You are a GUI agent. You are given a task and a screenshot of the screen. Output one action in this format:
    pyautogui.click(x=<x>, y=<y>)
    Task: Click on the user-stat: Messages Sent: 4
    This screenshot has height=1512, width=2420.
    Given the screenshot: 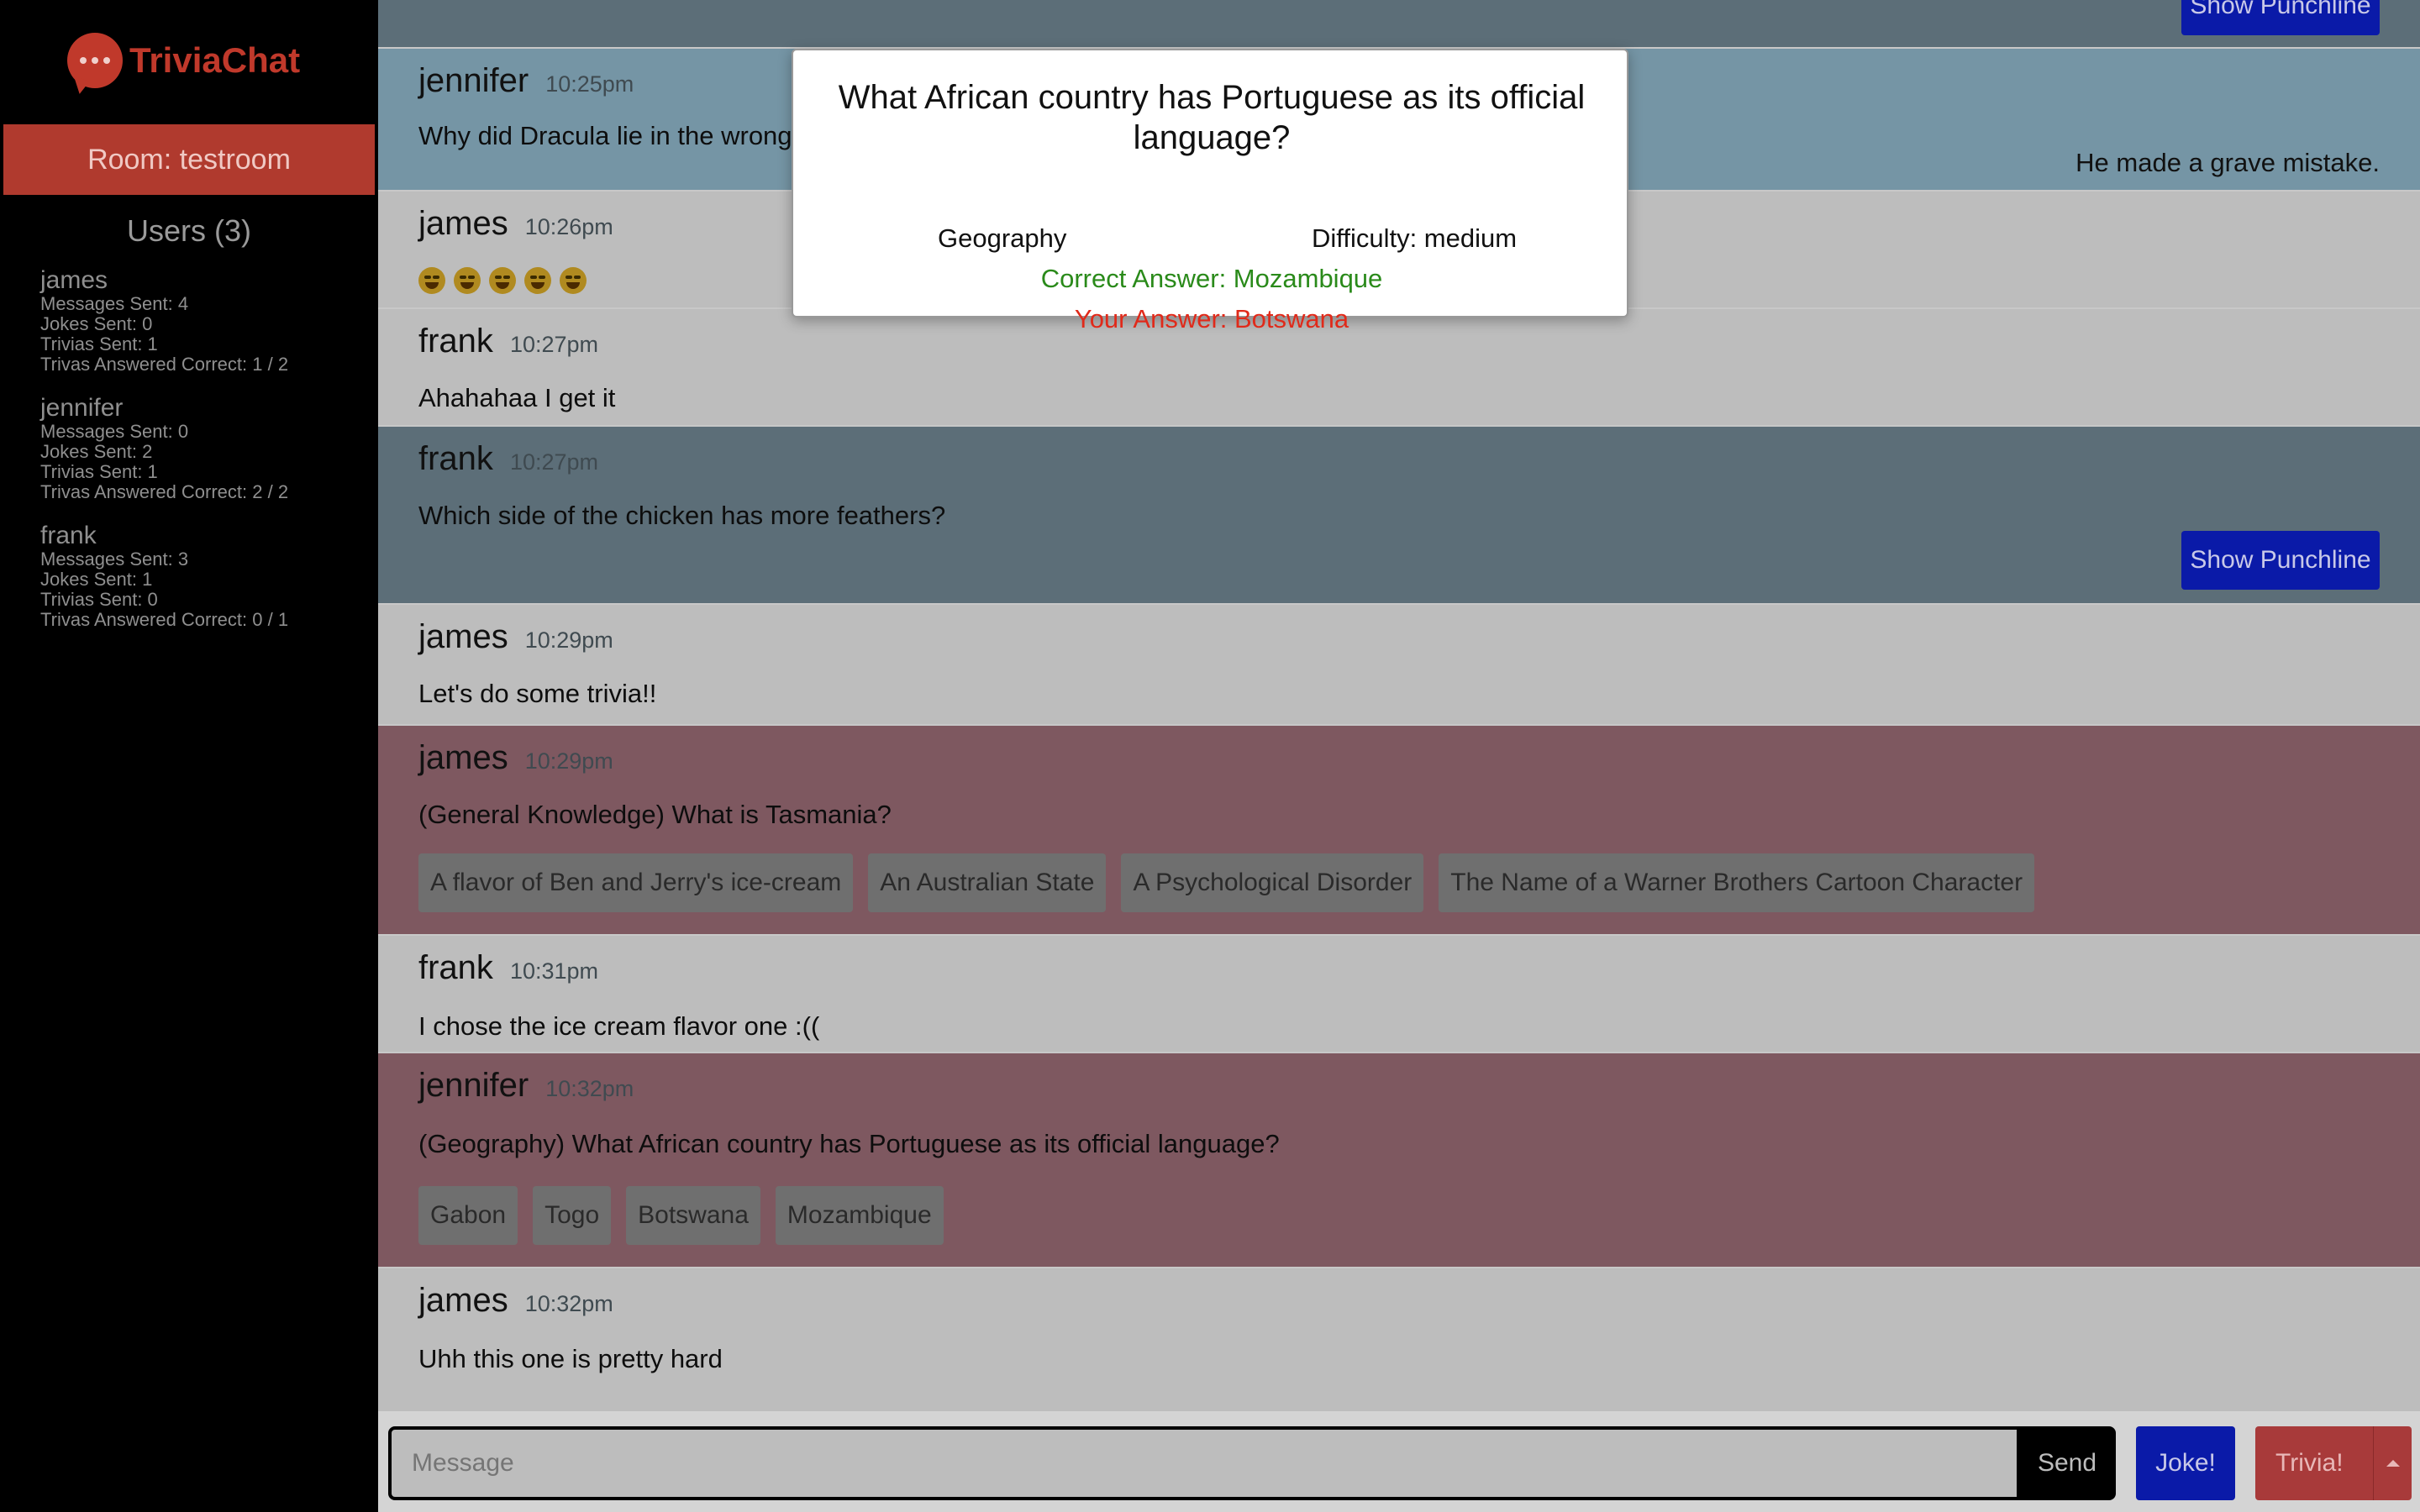 What is the action you would take?
    pyautogui.click(x=114, y=303)
    